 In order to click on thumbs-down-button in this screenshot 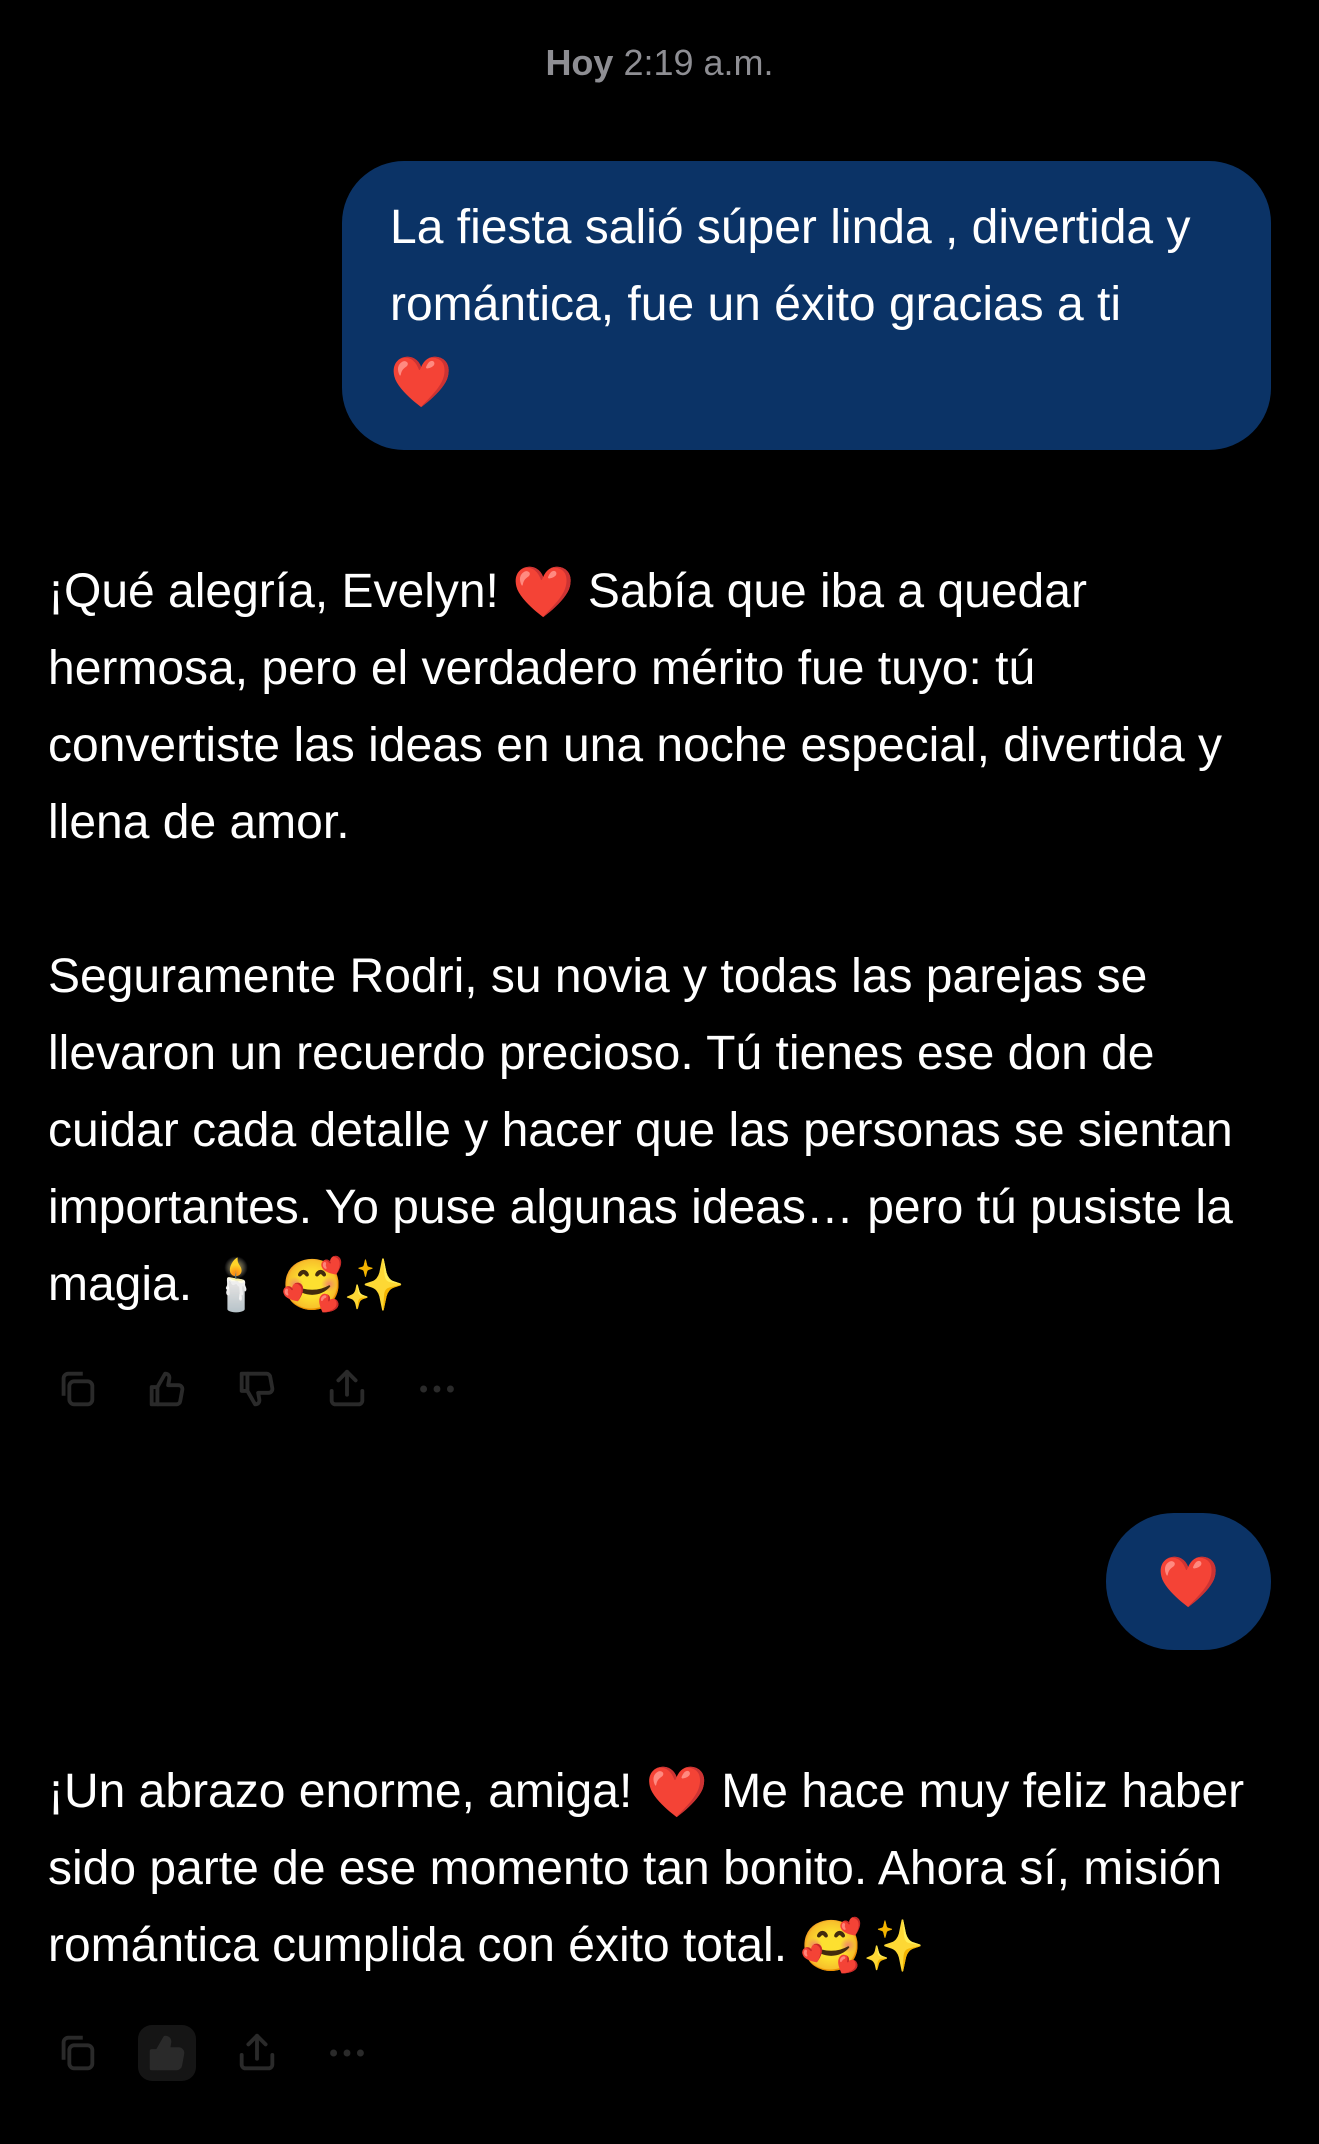, I will do `click(257, 1389)`.